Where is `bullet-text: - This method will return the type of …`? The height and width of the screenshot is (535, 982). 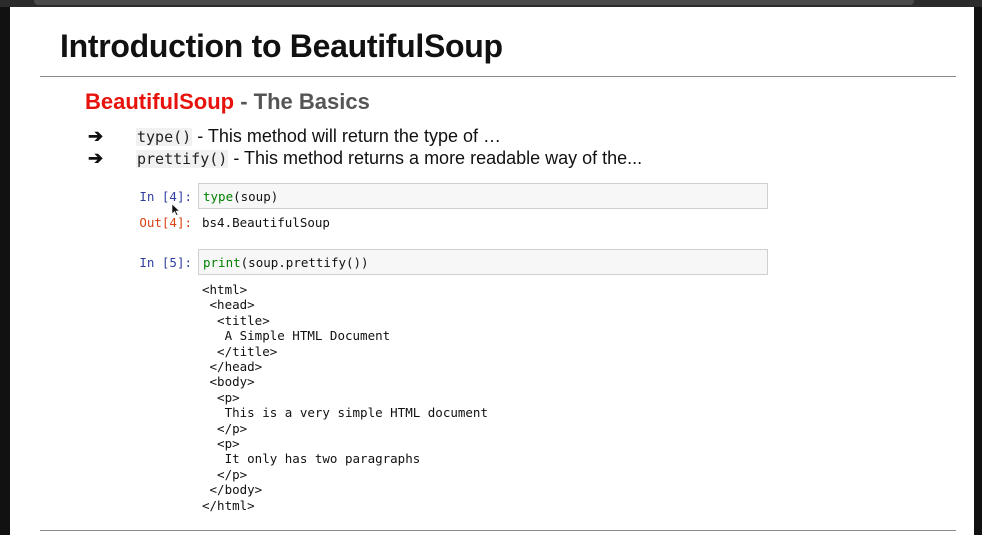 bullet-text: - This method will return the type of … is located at coordinates (346, 136).